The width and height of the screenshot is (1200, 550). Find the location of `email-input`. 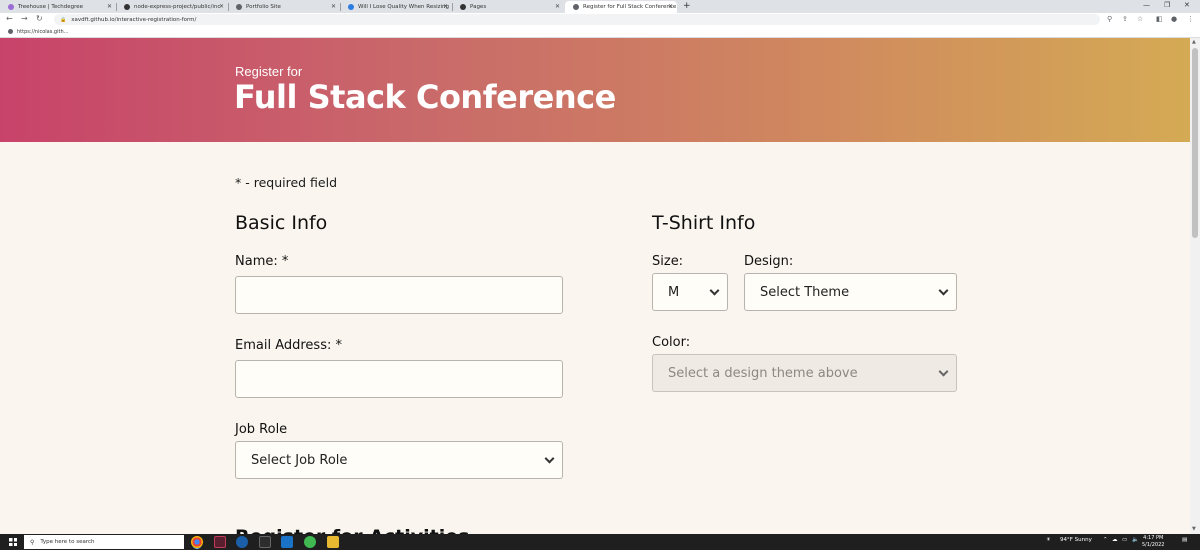

email-input is located at coordinates (399, 379).